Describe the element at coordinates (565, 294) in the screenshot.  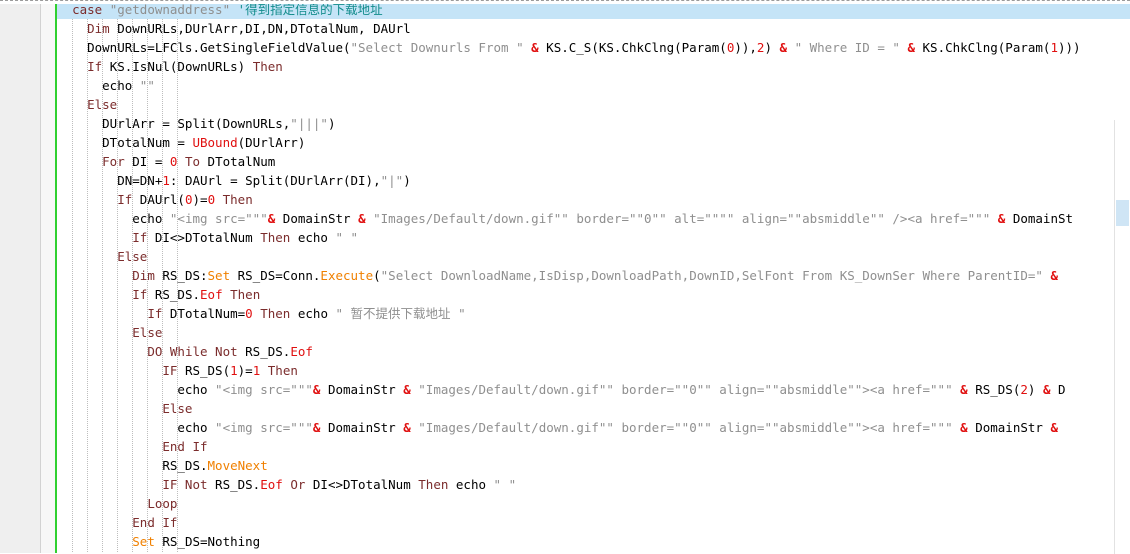
I see `code-line: 423 If RS_DS.Eof Then` at that location.